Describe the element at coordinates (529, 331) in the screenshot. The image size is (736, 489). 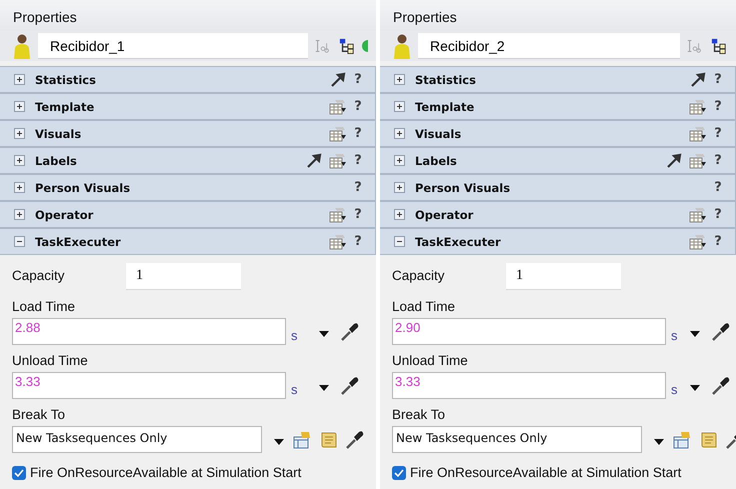
I see `time-field: 2.90` at that location.